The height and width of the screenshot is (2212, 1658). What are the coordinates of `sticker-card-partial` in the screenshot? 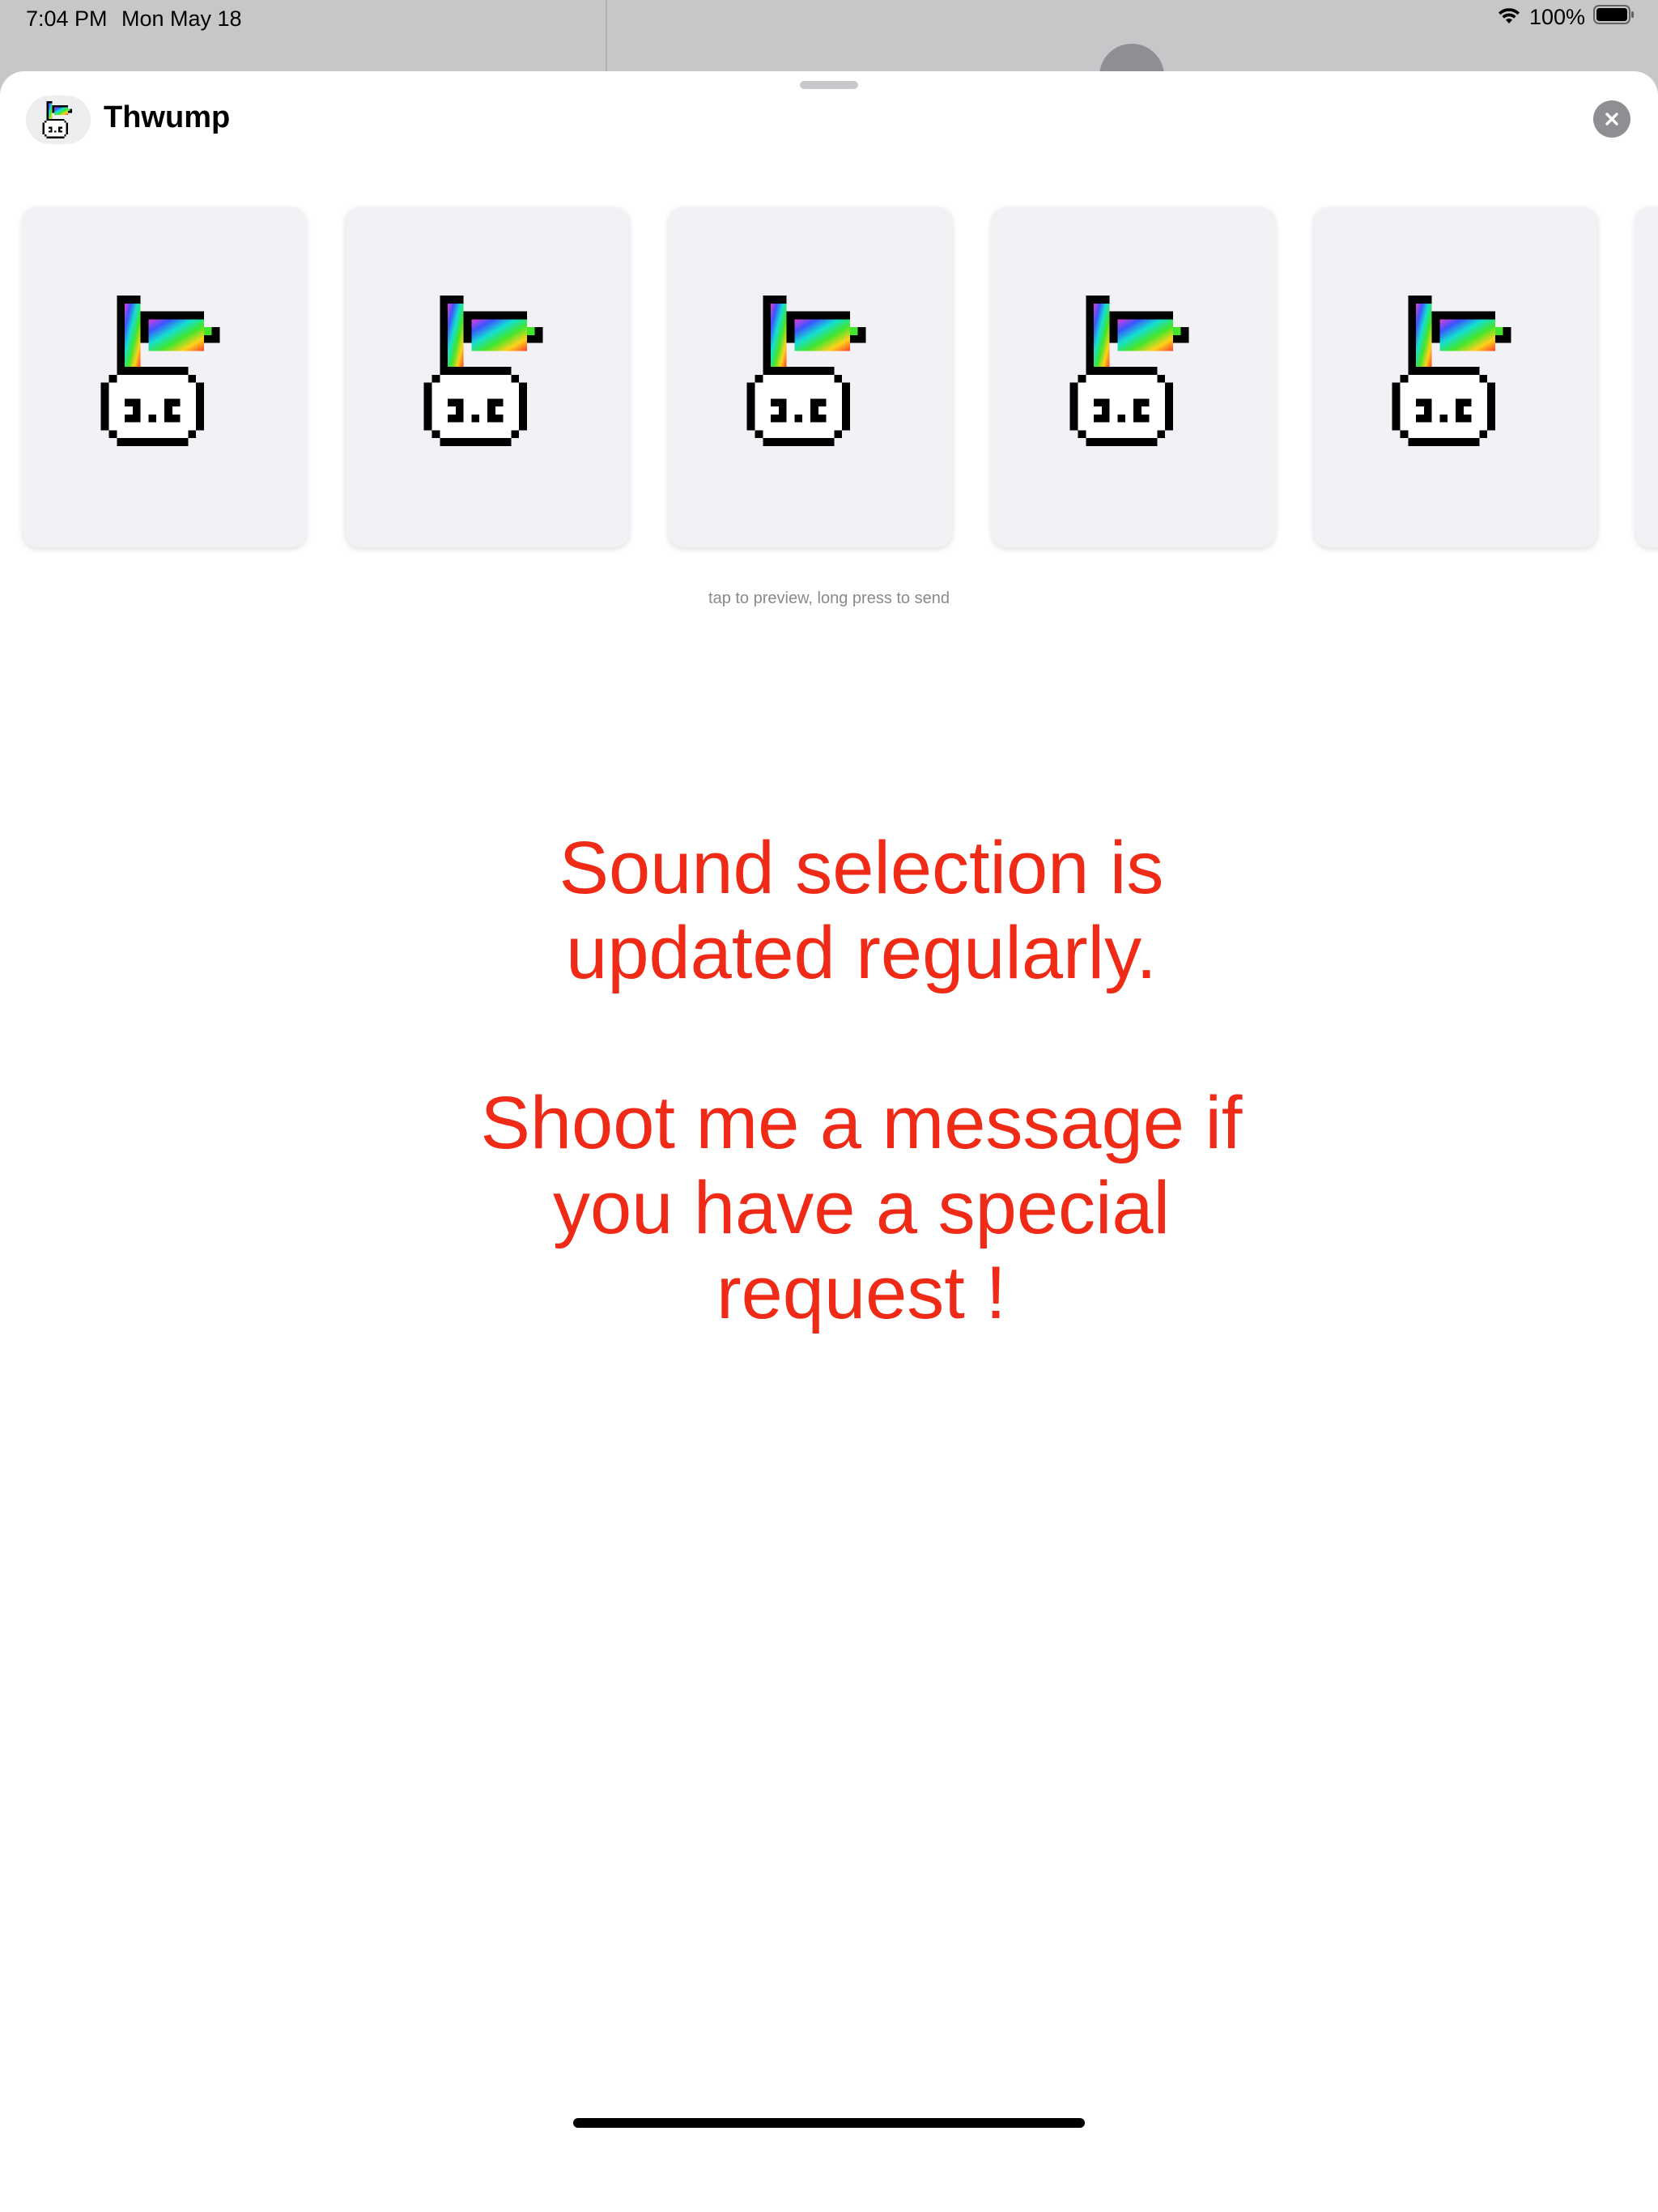 It's located at (1646, 377).